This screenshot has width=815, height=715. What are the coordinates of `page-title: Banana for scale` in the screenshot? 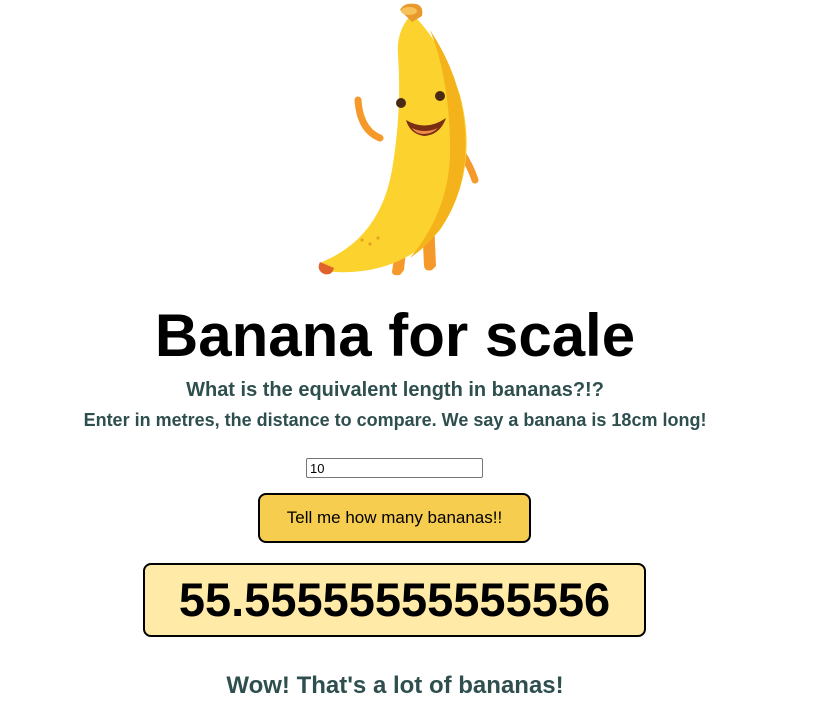 It's located at (395, 335).